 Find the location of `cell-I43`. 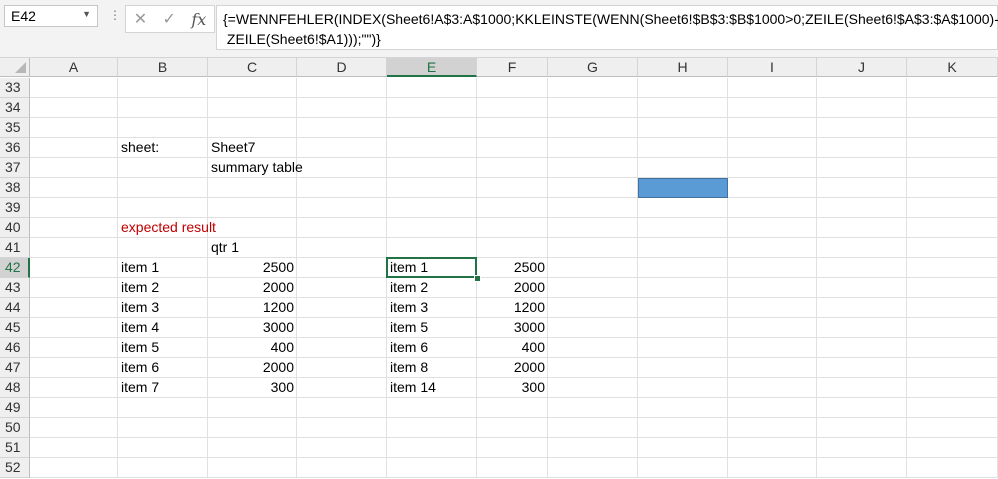

cell-I43 is located at coordinates (772, 288).